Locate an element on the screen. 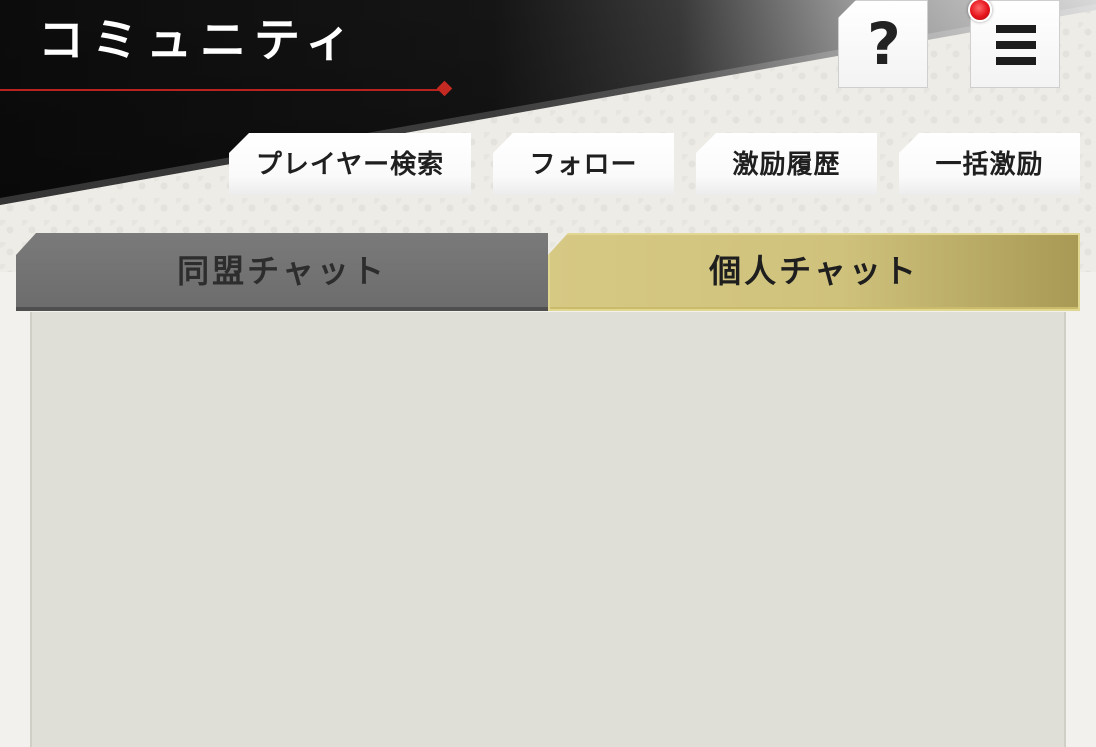 The width and height of the screenshot is (1096, 747). hamburger-menu-icon is located at coordinates (1016, 45).